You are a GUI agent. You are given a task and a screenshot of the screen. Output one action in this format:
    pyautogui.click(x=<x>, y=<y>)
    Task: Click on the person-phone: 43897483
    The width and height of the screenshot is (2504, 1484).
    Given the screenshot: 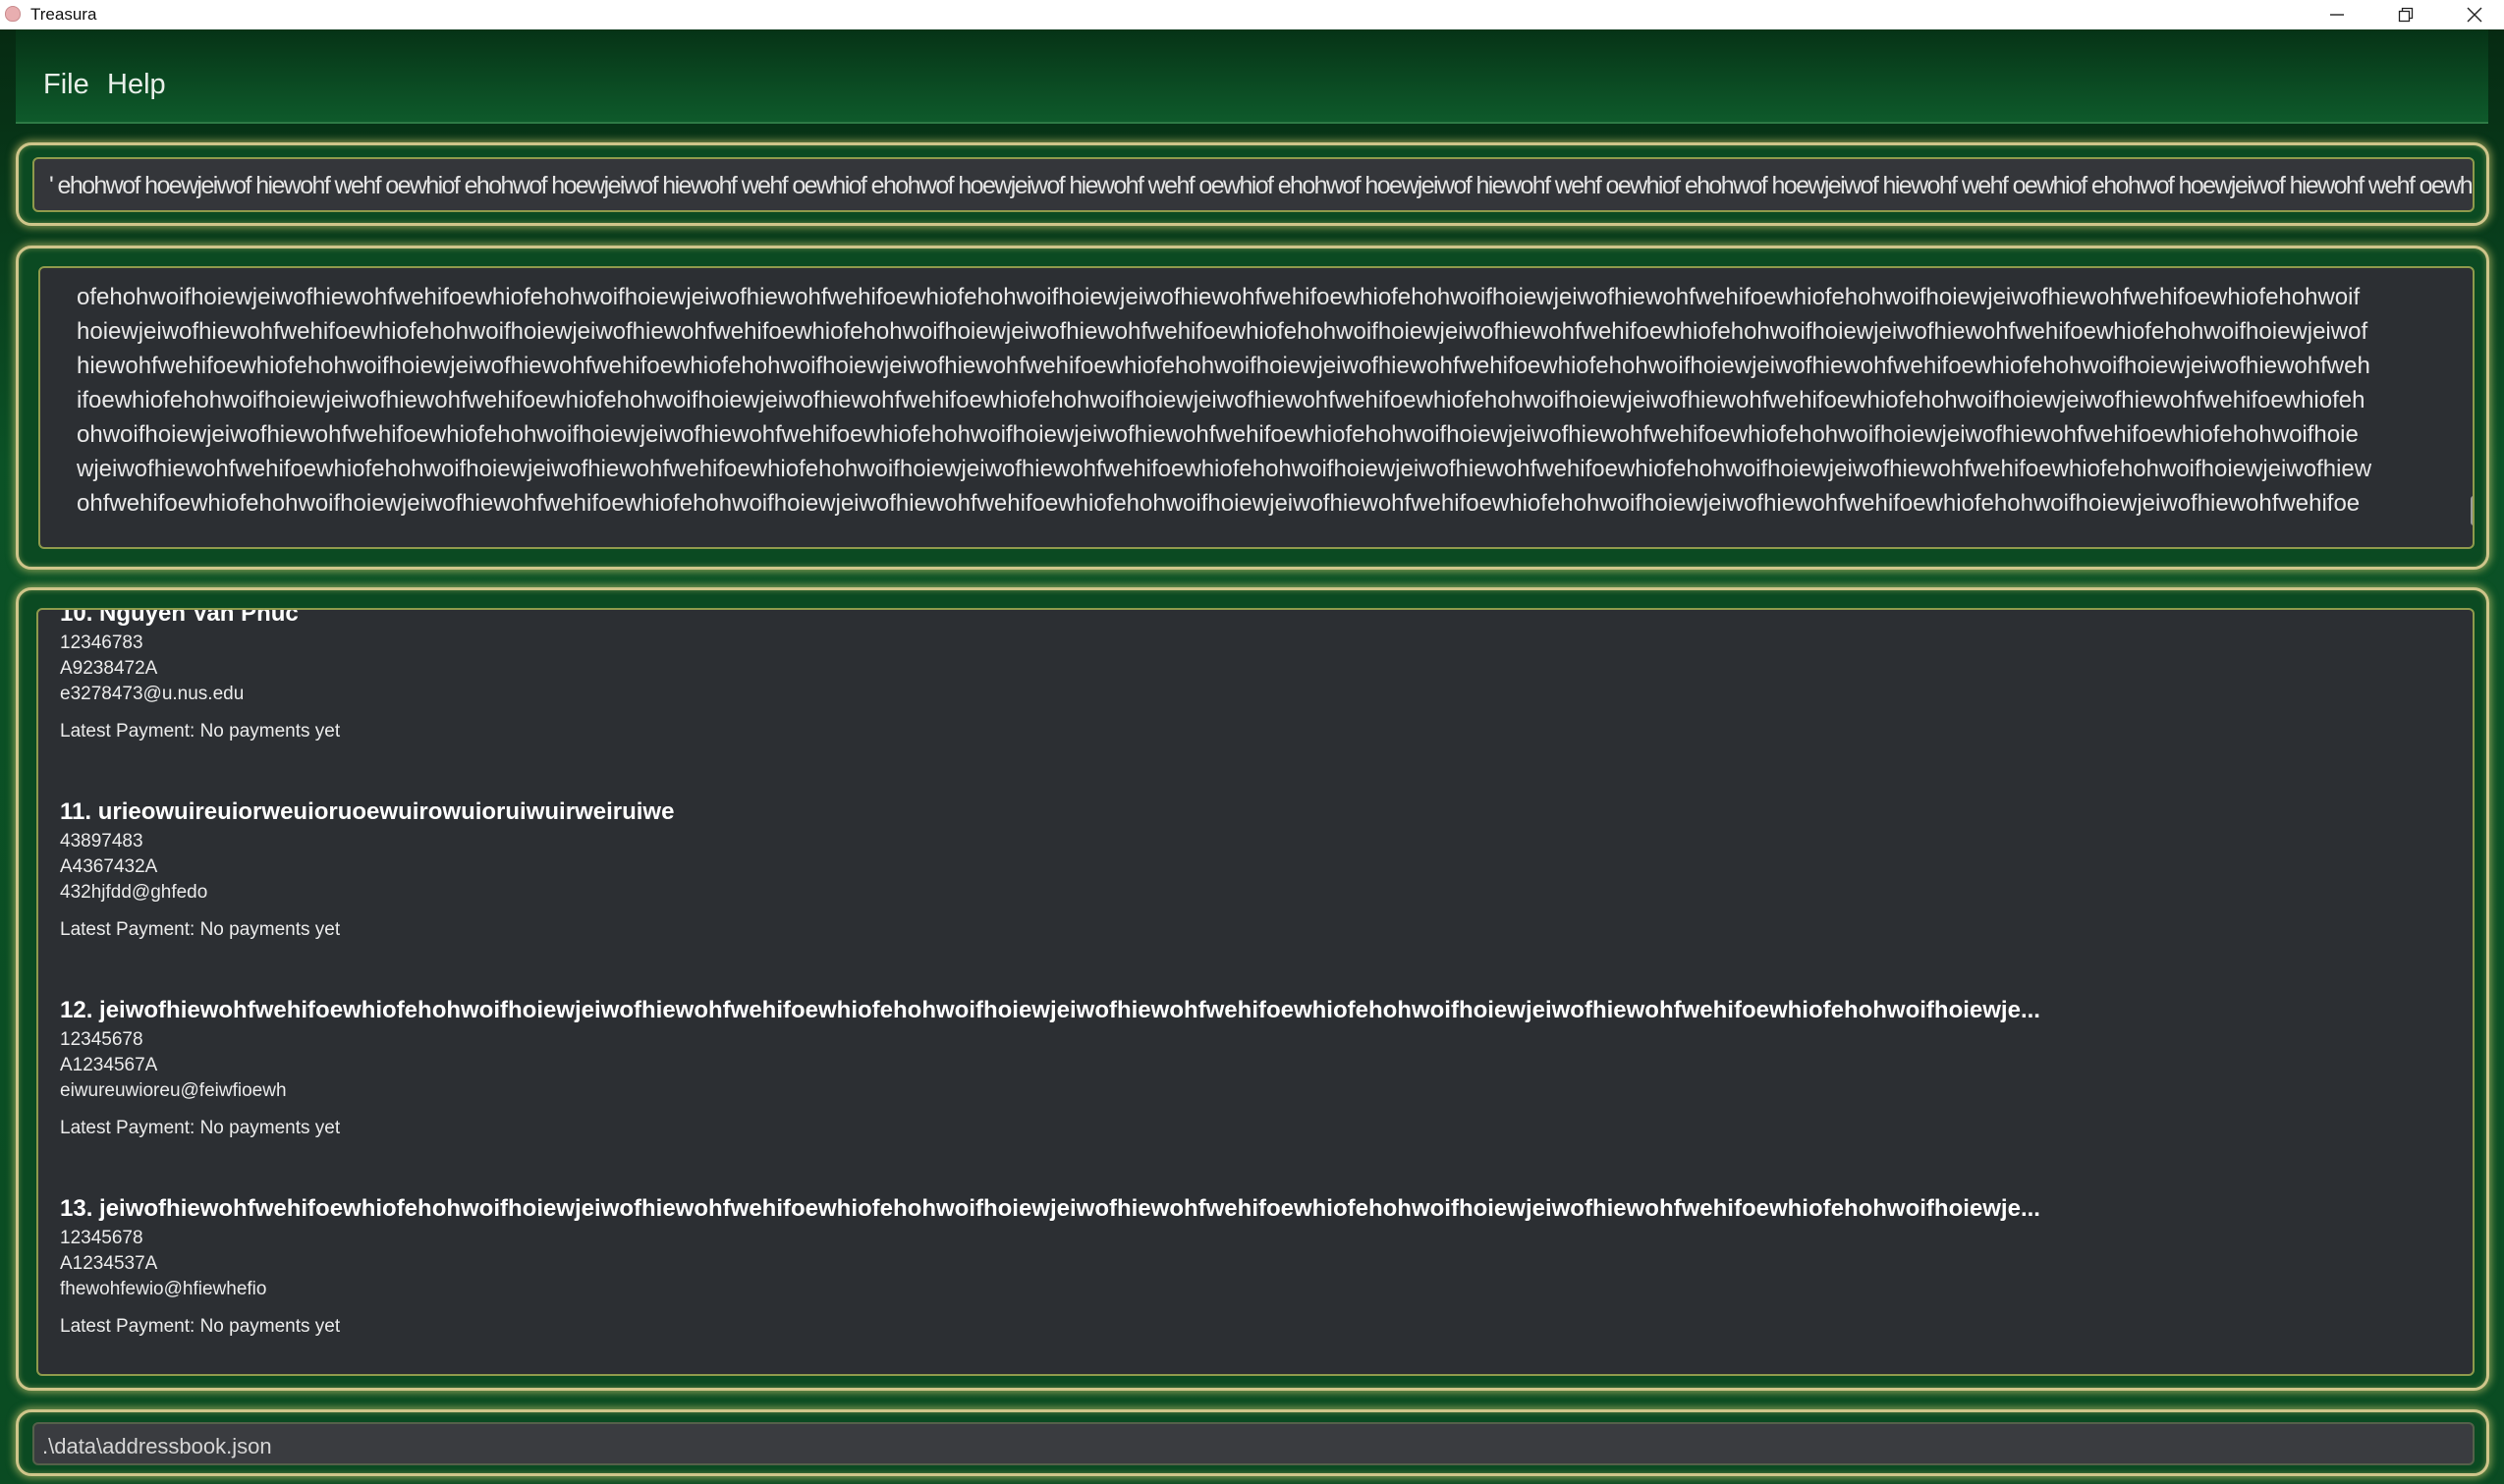 What is the action you would take?
    pyautogui.click(x=102, y=841)
    